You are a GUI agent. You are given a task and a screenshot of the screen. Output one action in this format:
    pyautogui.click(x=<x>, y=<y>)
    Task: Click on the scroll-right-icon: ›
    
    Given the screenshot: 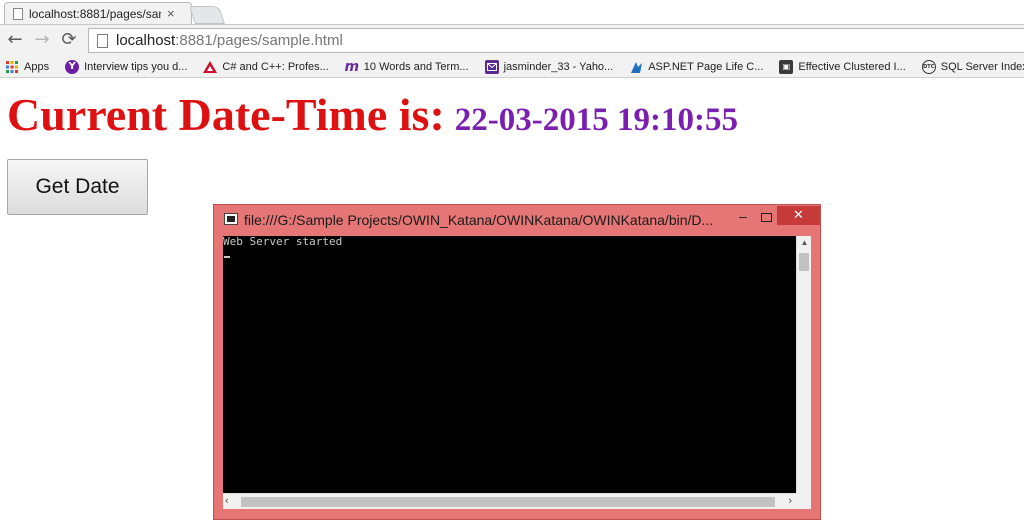 What is the action you would take?
    pyautogui.click(x=790, y=501)
    